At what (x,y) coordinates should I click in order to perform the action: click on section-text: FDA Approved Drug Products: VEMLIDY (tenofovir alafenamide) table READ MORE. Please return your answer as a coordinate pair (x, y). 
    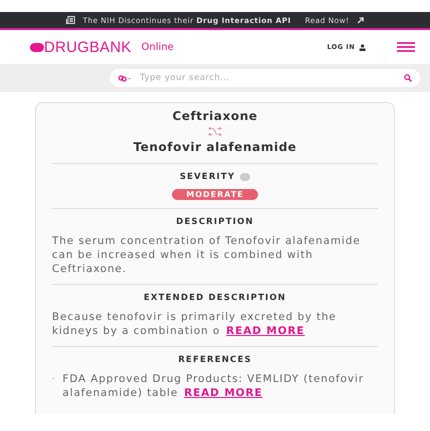
    Looking at the image, I should click on (213, 386).